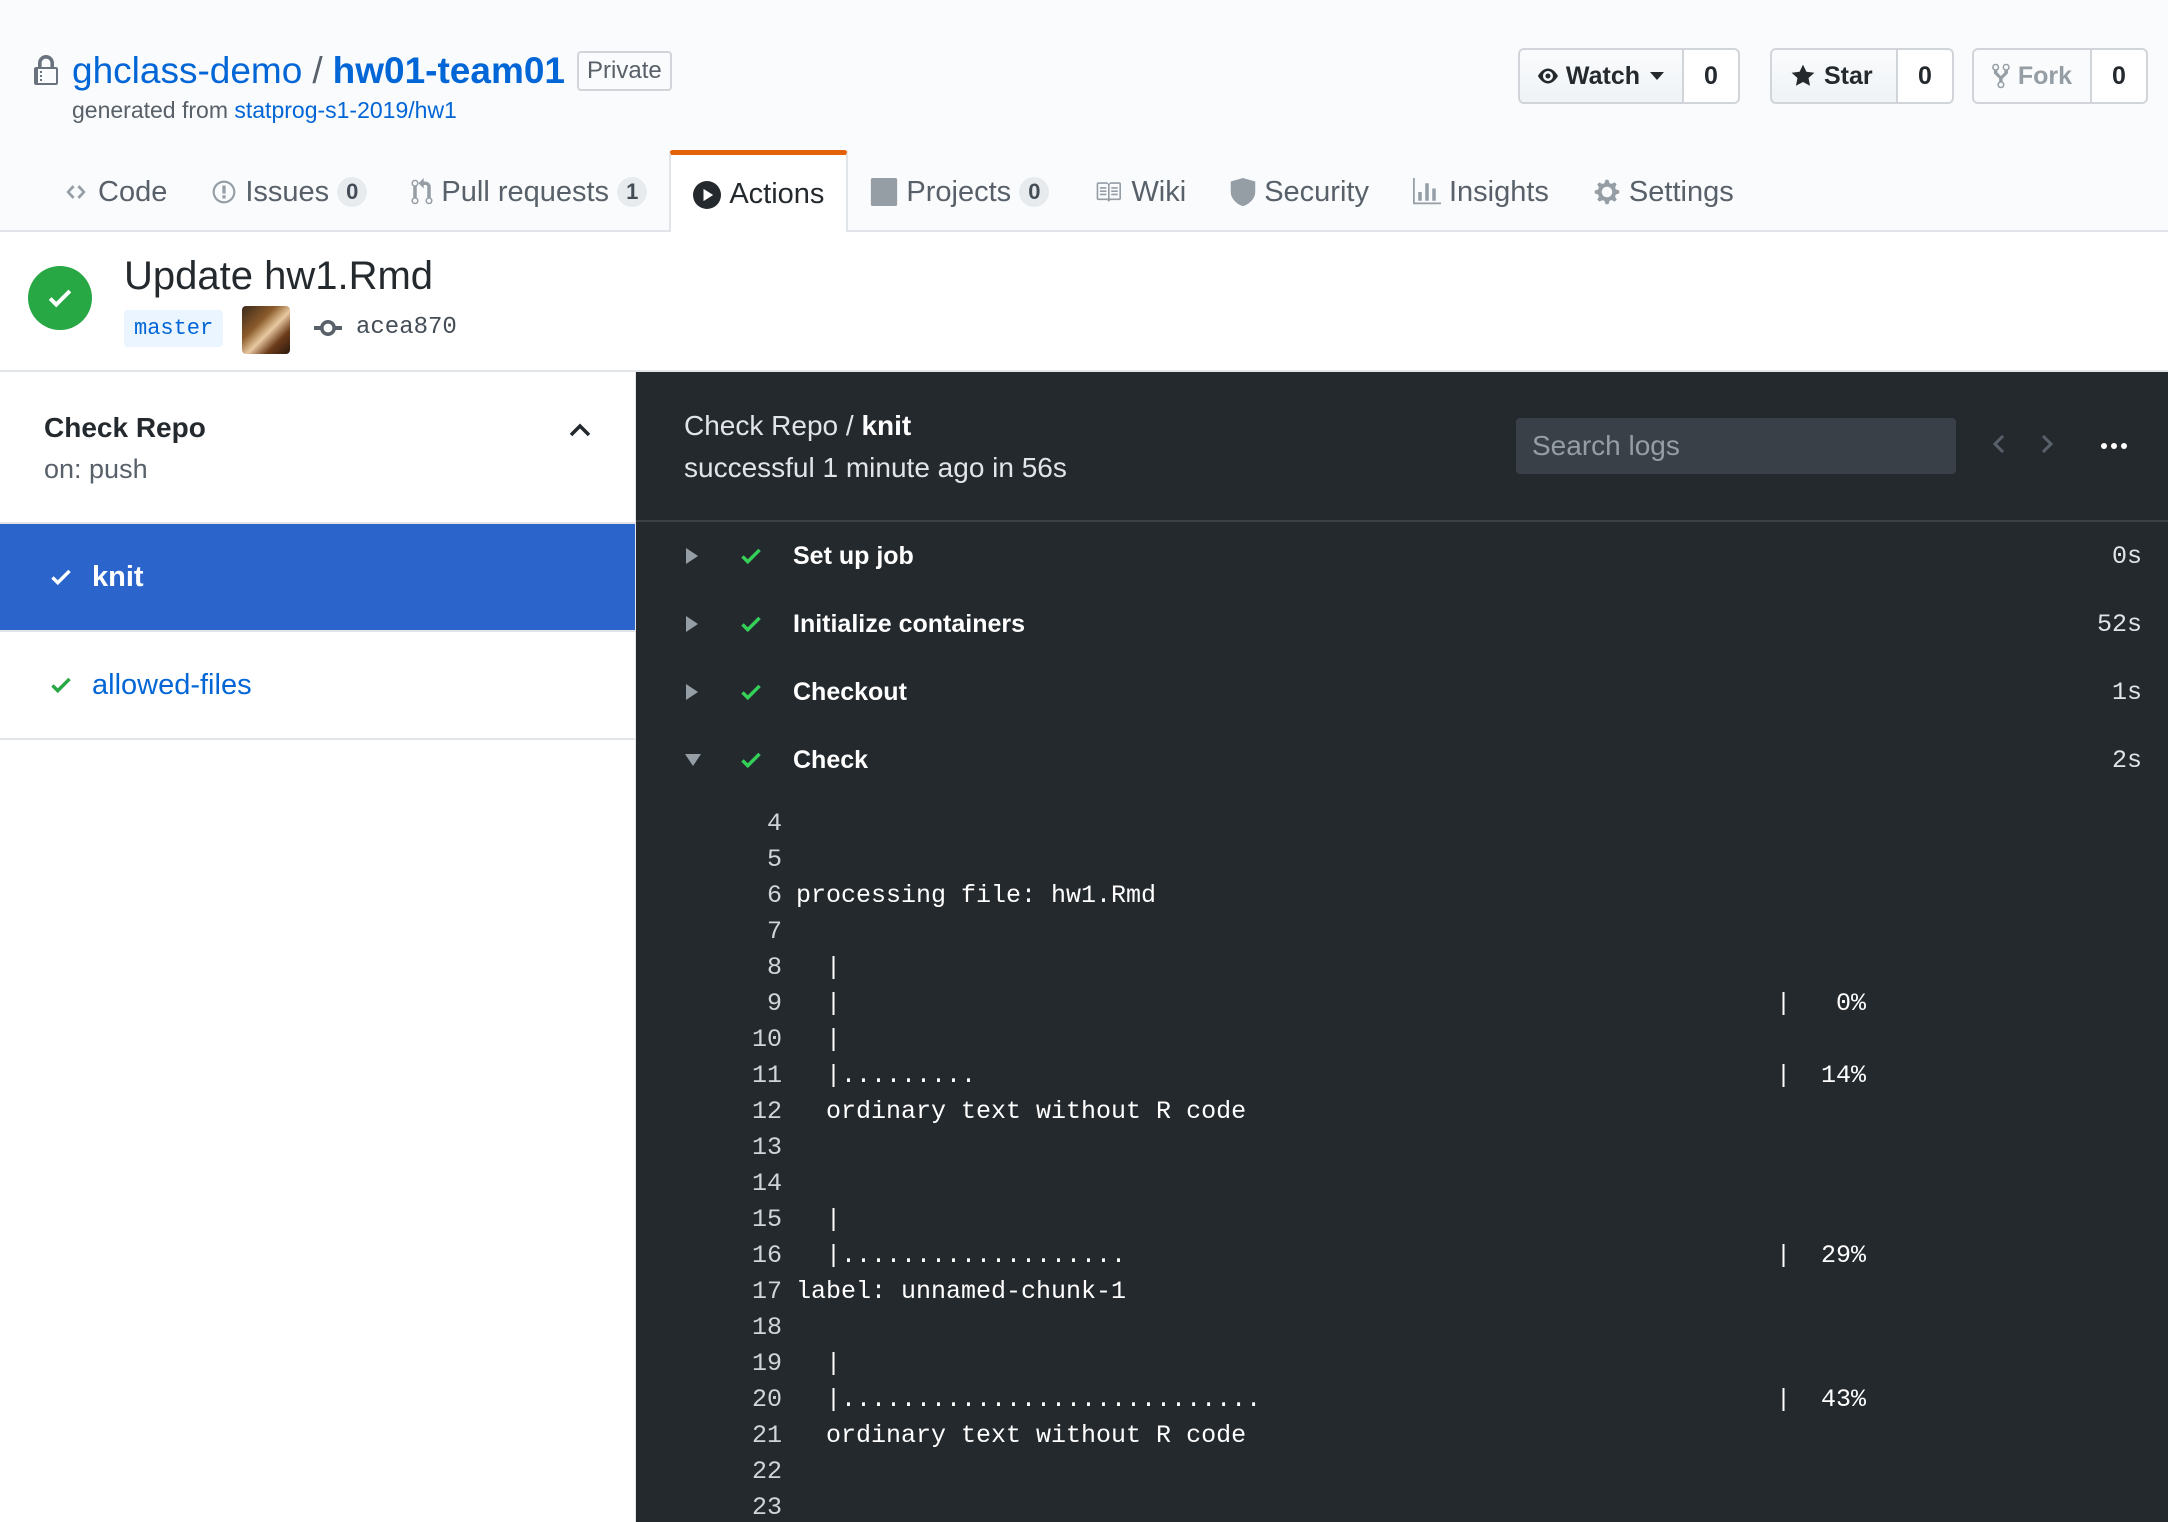  What do you see at coordinates (767, 1400) in the screenshot?
I see `line-number: 20` at bounding box center [767, 1400].